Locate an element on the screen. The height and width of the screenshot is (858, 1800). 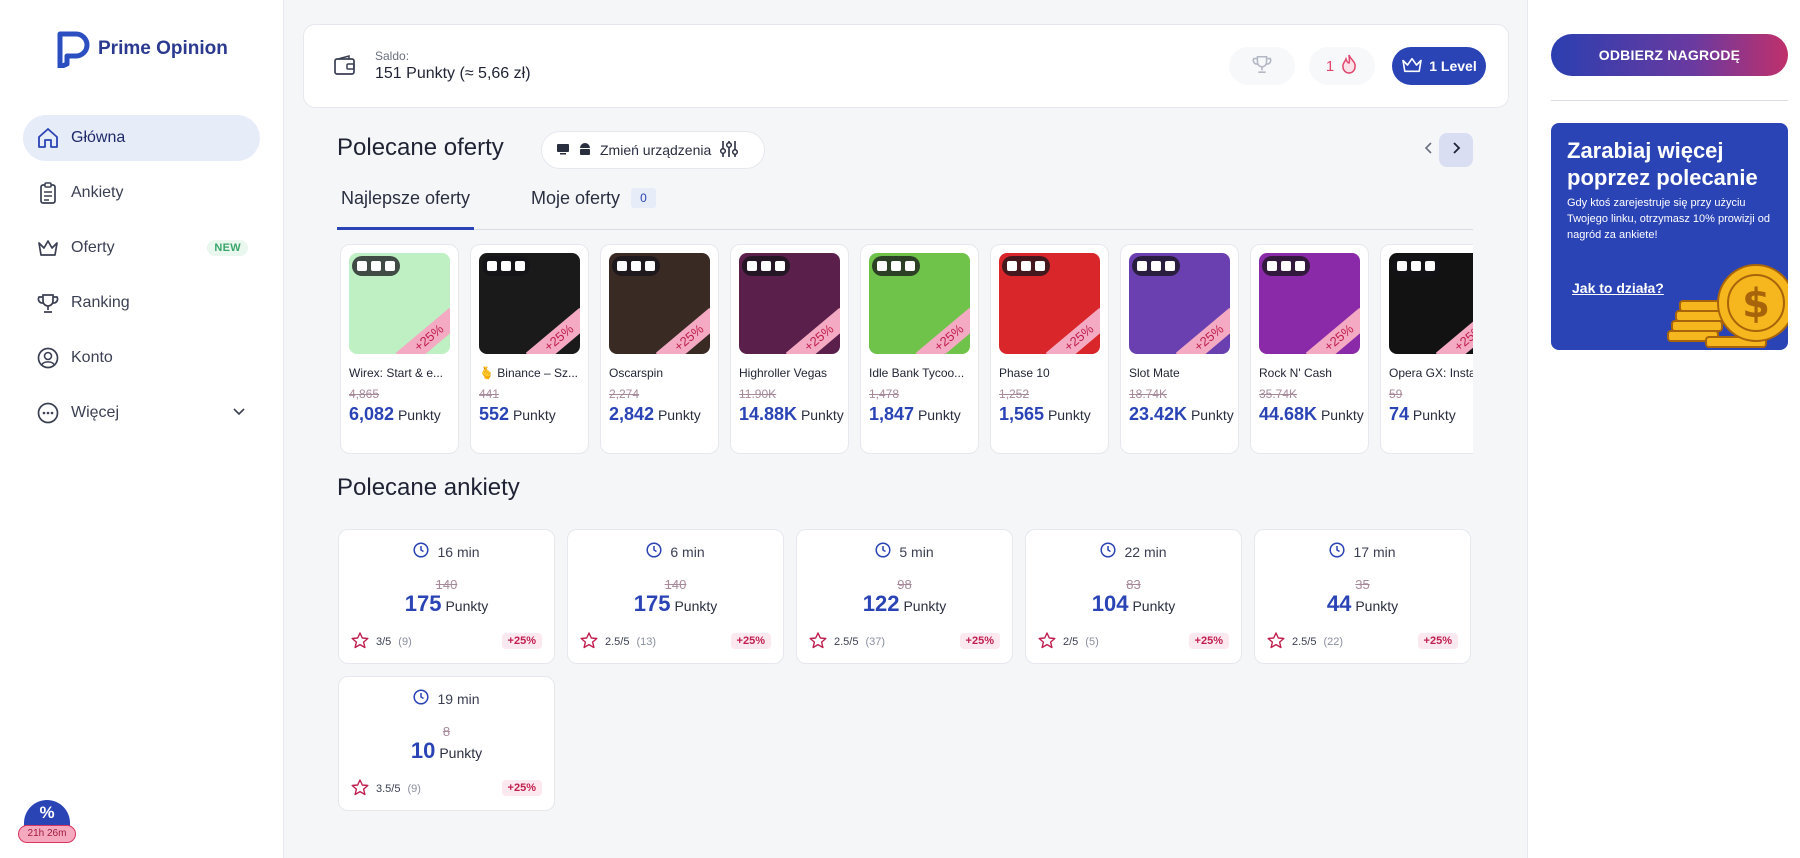
balance-label: Saldo: is located at coordinates (392, 56).